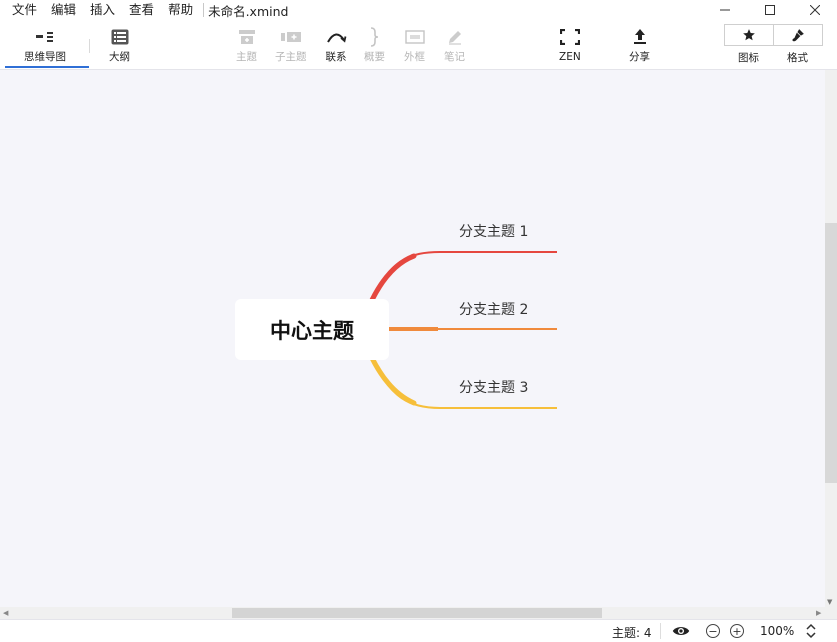 This screenshot has width=837, height=642. I want to click on format-panel-button, so click(797, 35).